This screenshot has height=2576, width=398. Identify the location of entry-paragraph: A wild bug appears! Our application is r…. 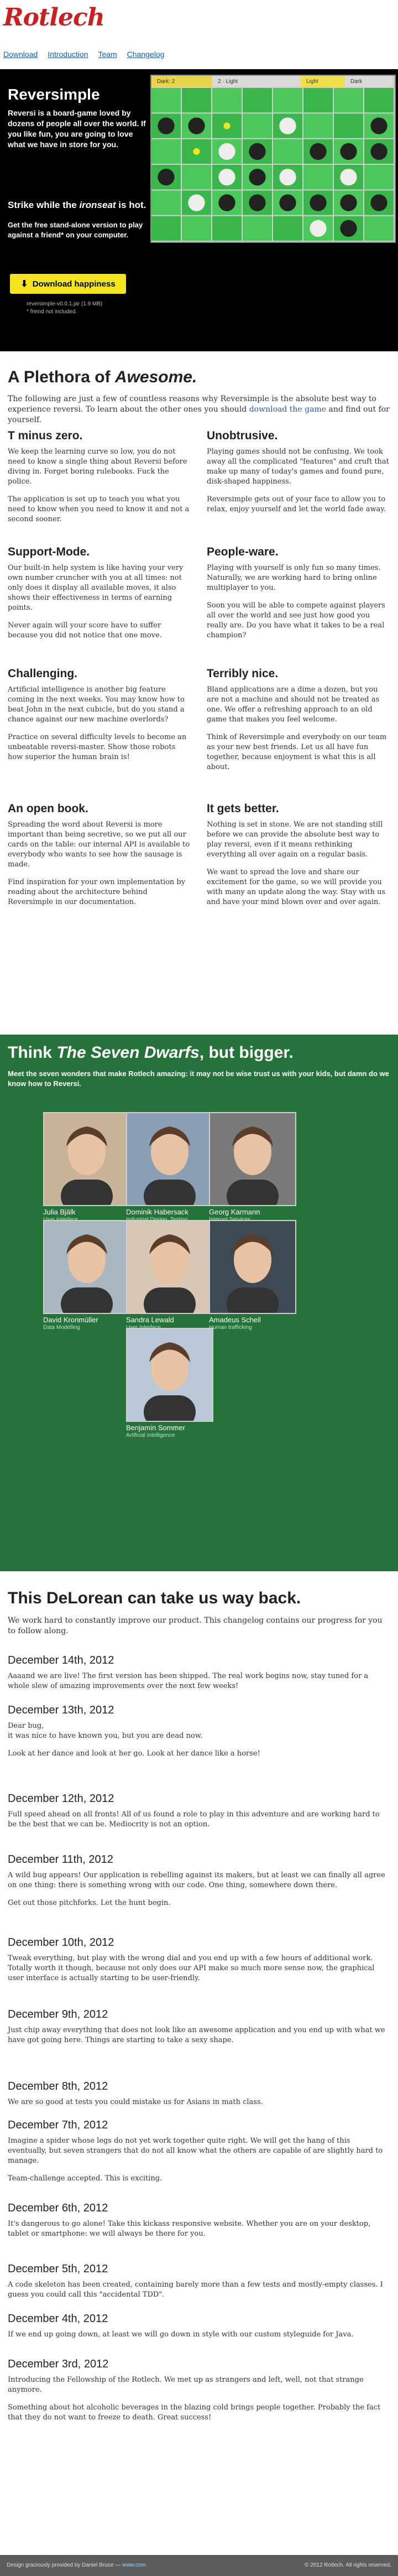
(197, 1880).